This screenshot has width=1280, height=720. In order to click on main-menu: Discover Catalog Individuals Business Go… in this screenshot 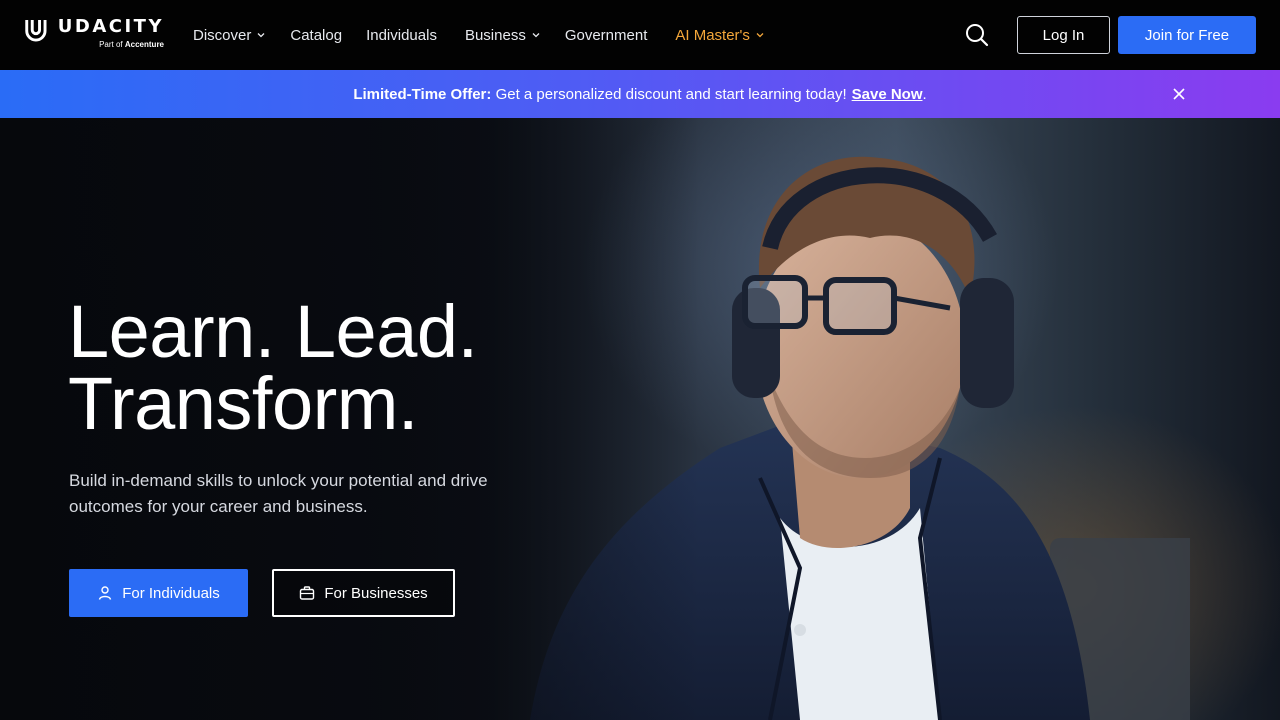, I will do `click(491, 35)`.